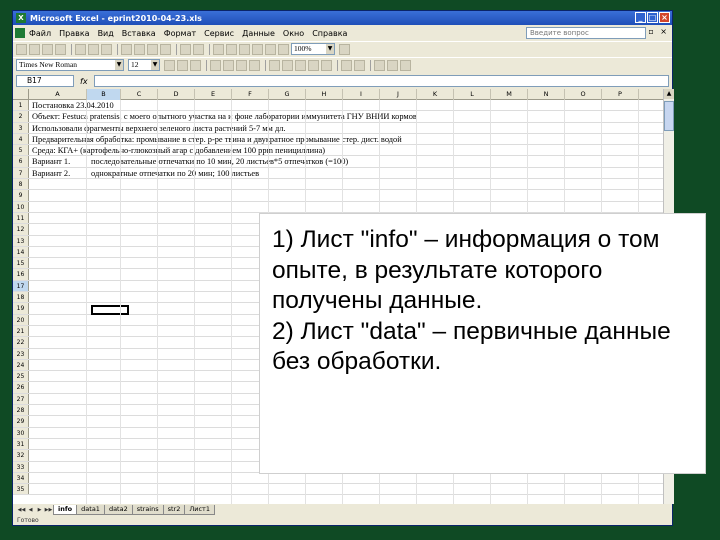 The image size is (720, 540). What do you see at coordinates (546, 94) in the screenshot?
I see `column-header: N` at bounding box center [546, 94].